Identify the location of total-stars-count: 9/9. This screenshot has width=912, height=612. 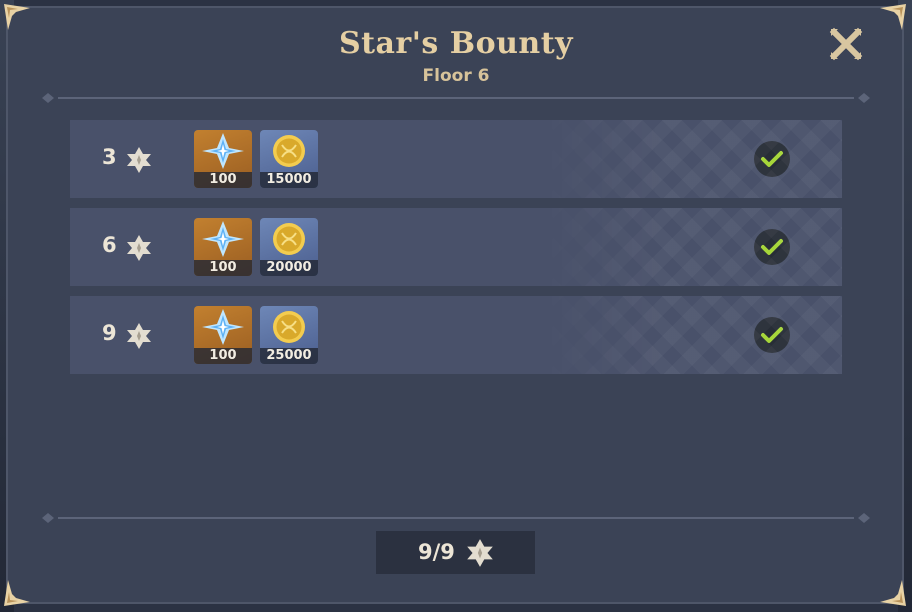
(436, 552).